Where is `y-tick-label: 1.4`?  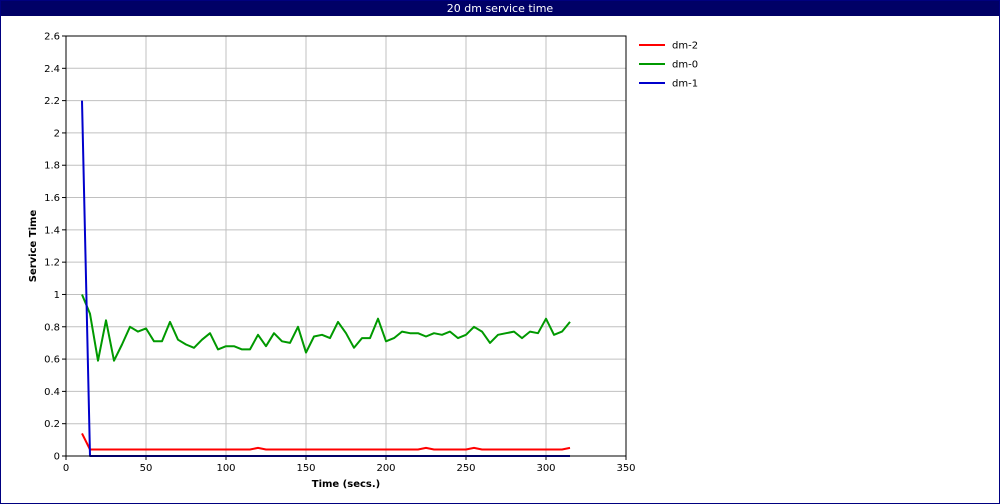
y-tick-label: 1.4 is located at coordinates (52, 230).